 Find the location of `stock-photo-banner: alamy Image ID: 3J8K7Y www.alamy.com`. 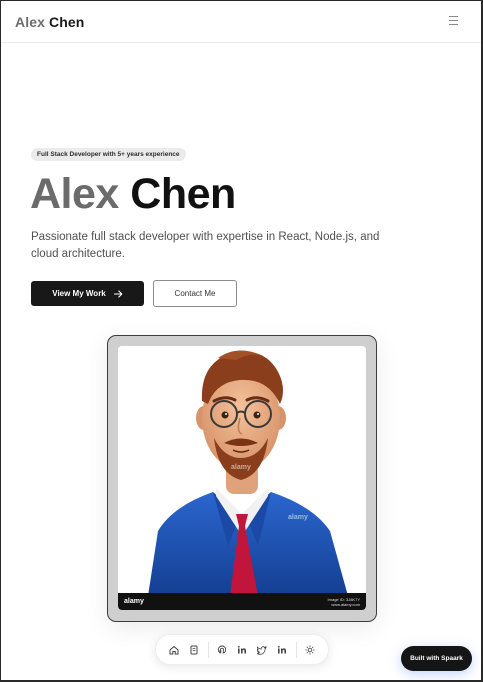

stock-photo-banner: alamy Image ID: 3J8K7Y www.alamy.com is located at coordinates (242, 601).